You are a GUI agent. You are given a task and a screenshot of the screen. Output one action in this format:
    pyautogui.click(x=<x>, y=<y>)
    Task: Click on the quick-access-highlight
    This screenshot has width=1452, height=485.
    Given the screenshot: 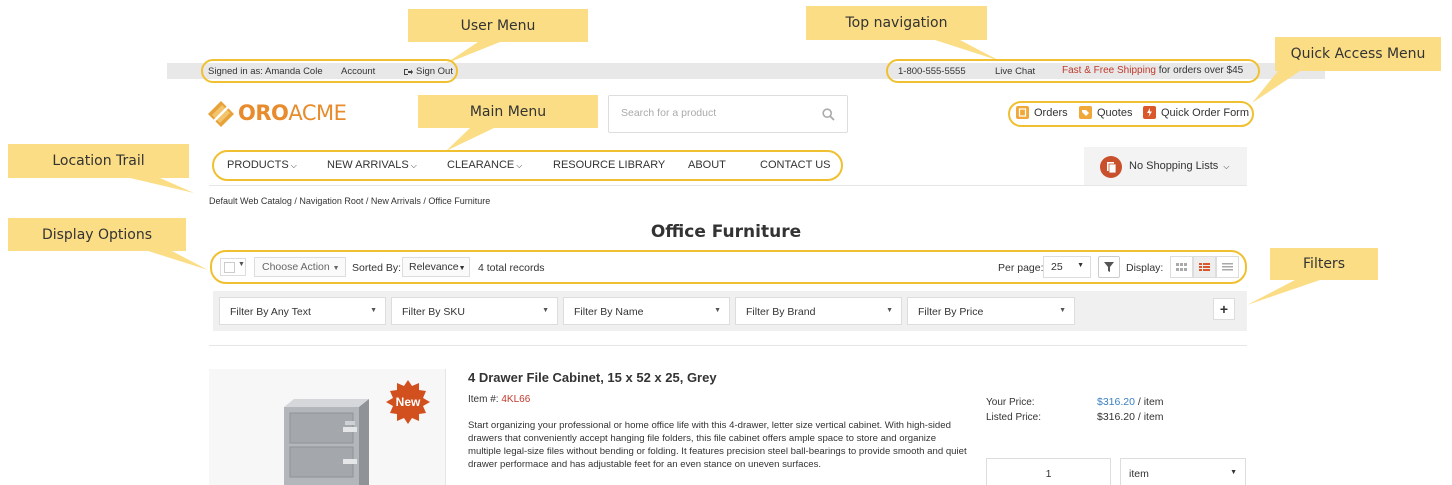 What is the action you would take?
    pyautogui.click(x=1131, y=114)
    